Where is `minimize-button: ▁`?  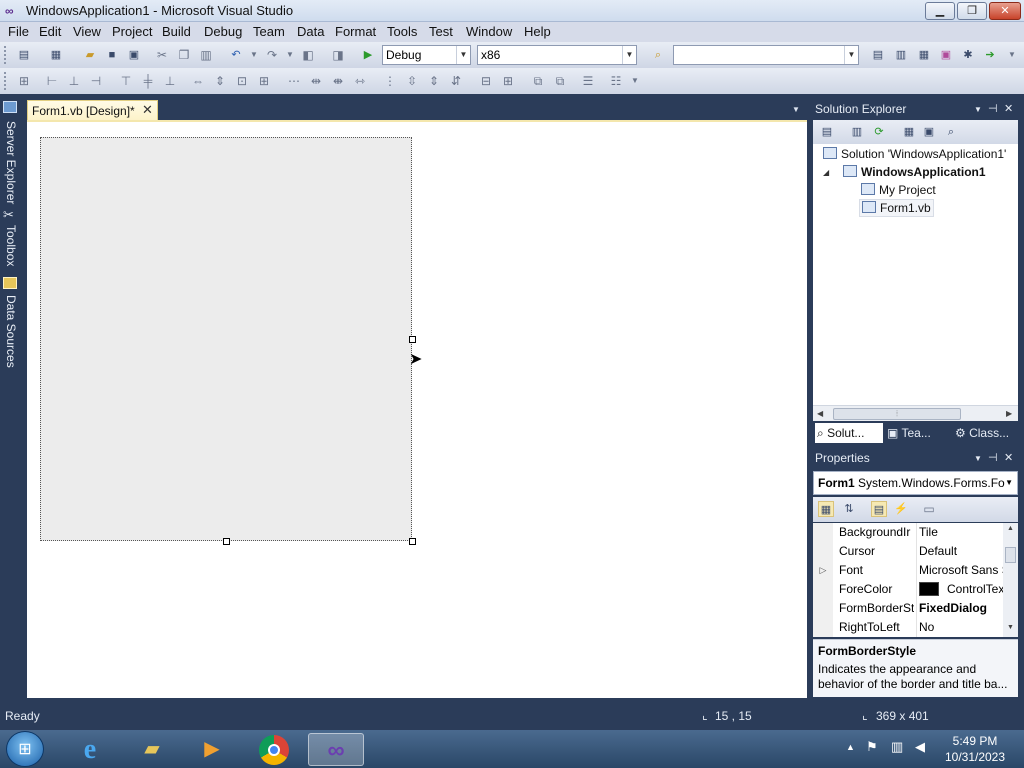
minimize-button: ▁ is located at coordinates (940, 11).